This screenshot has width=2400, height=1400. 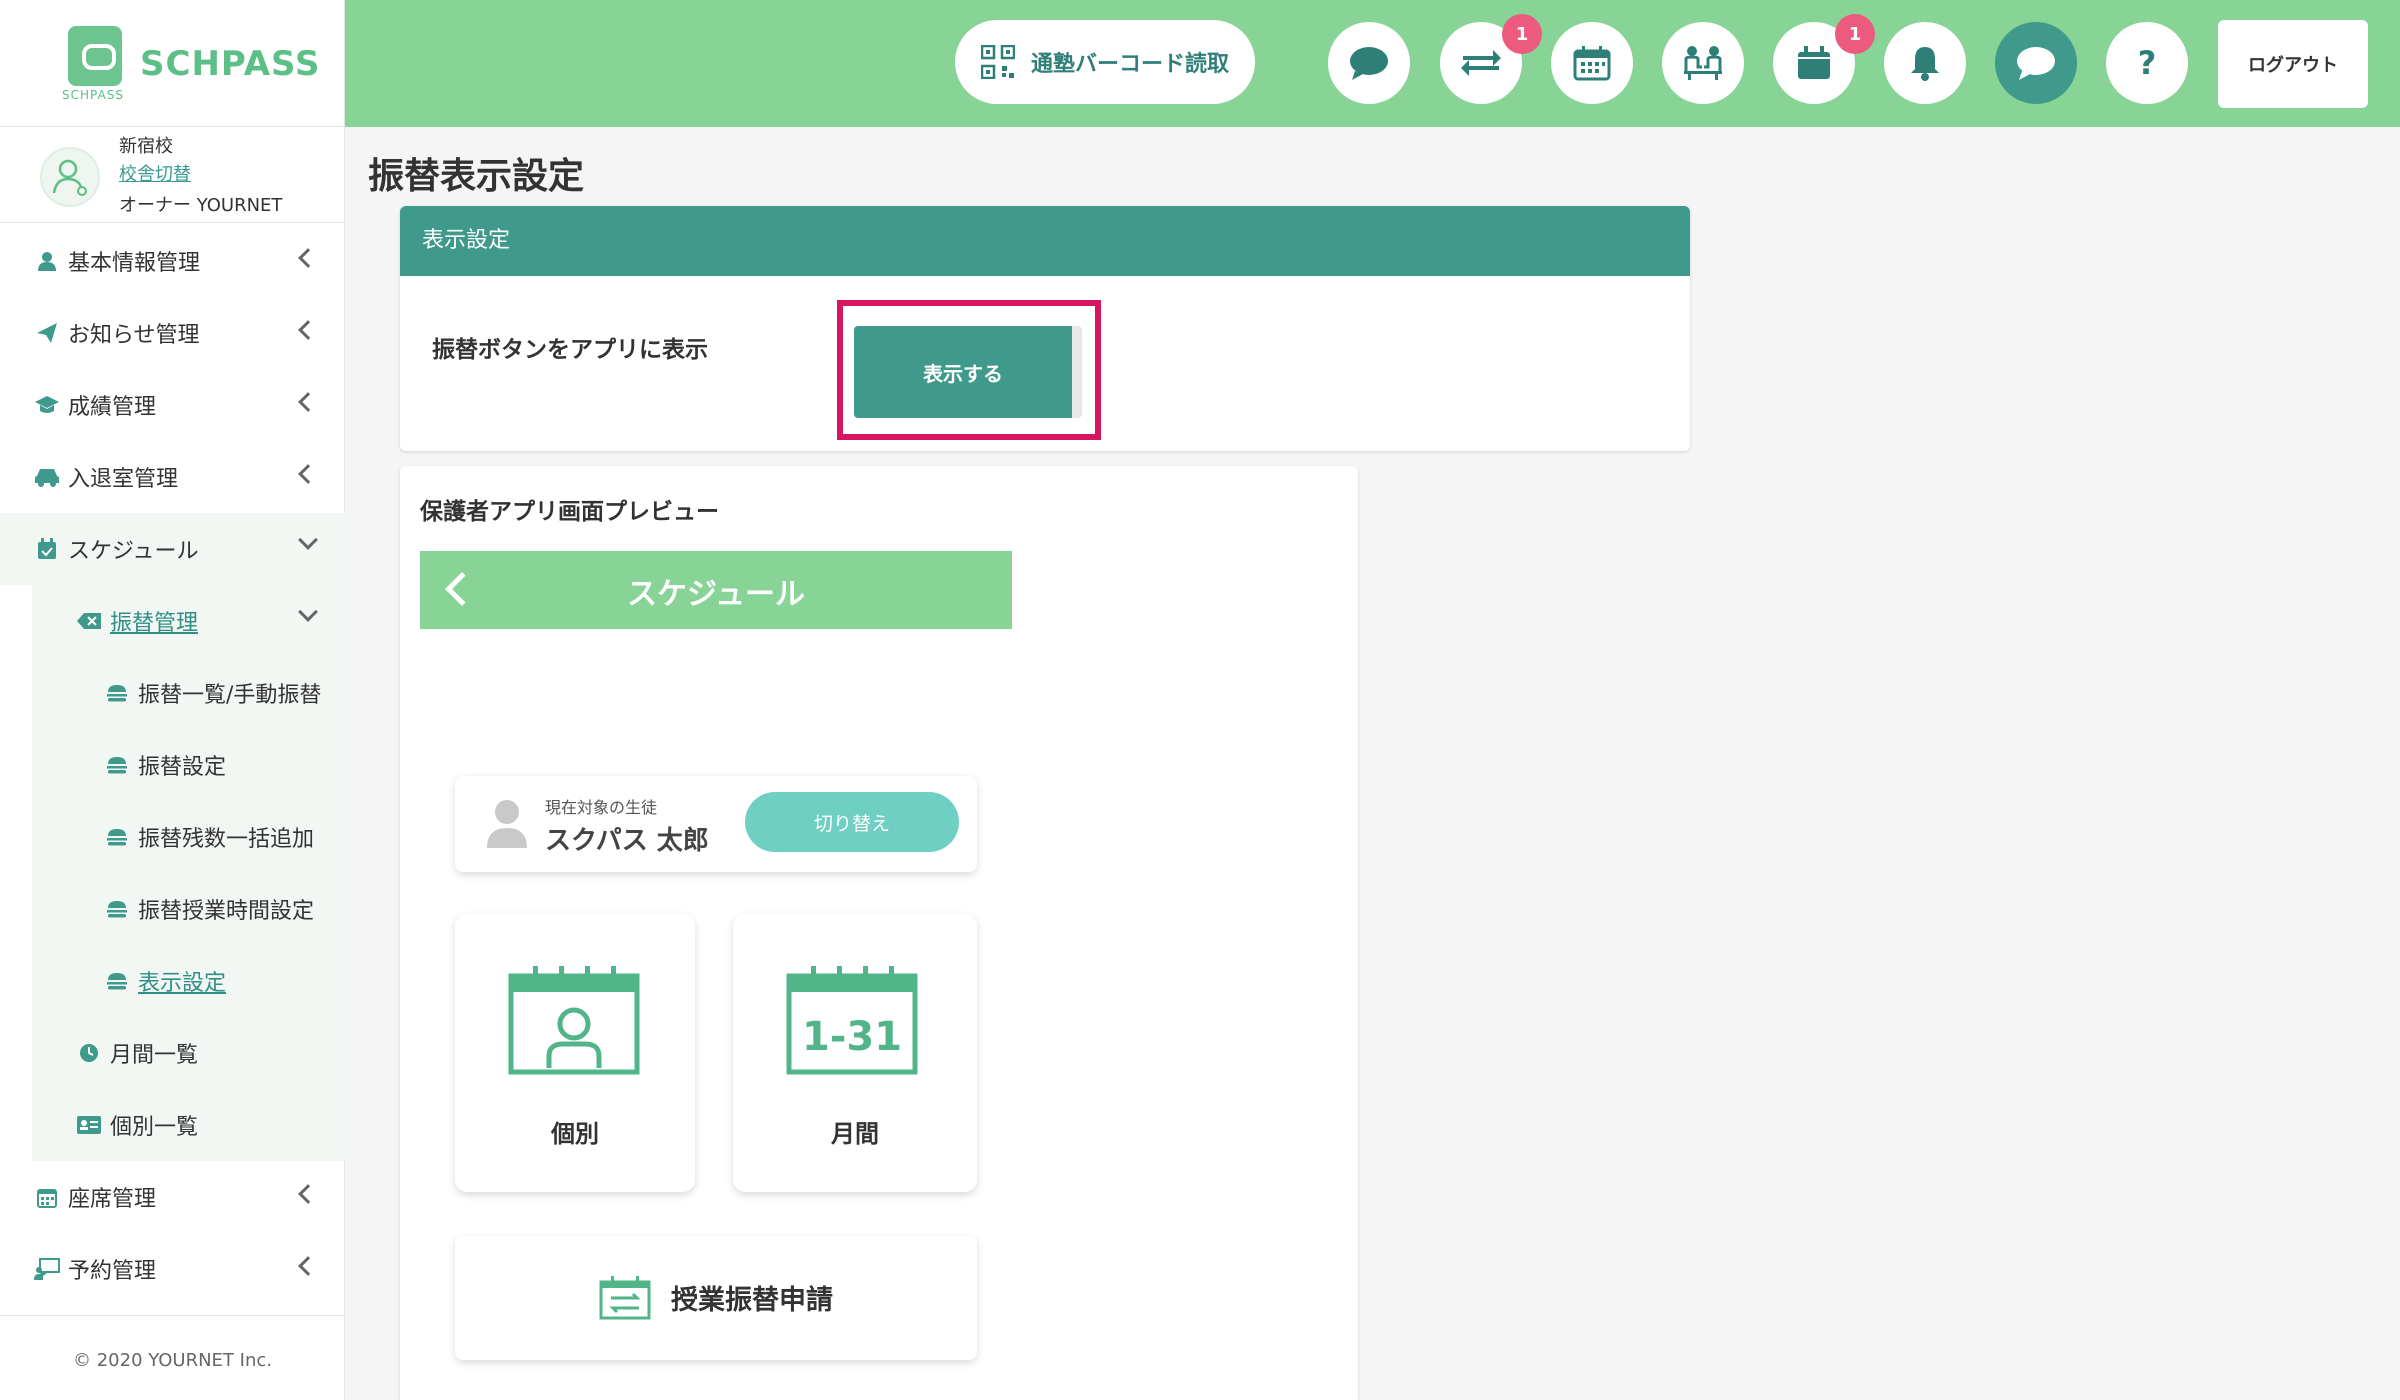 What do you see at coordinates (1045, 241) in the screenshot?
I see `card-header: 表示設定` at bounding box center [1045, 241].